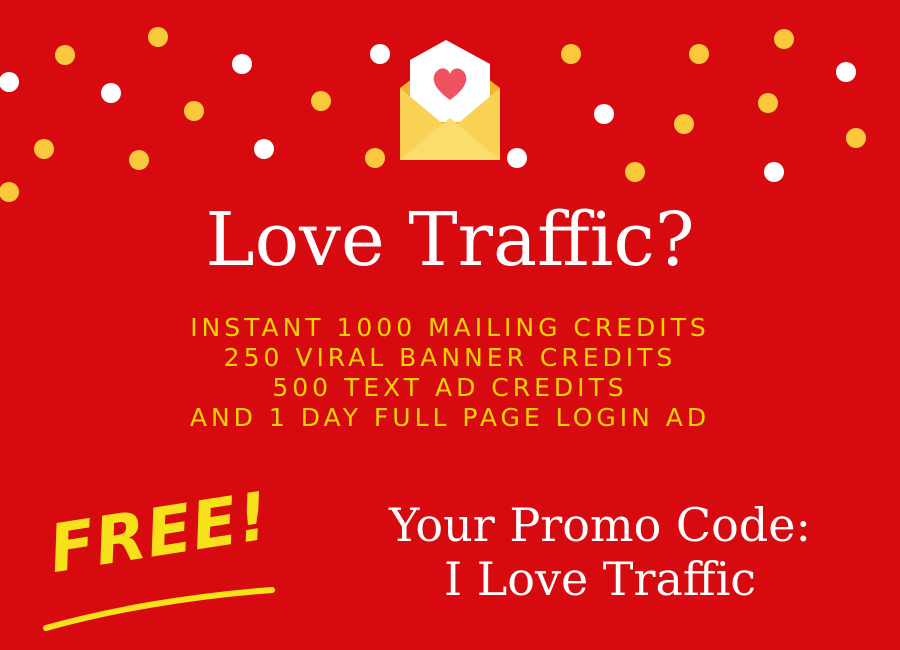  I want to click on love-letter-envelope-icon, so click(450, 100).